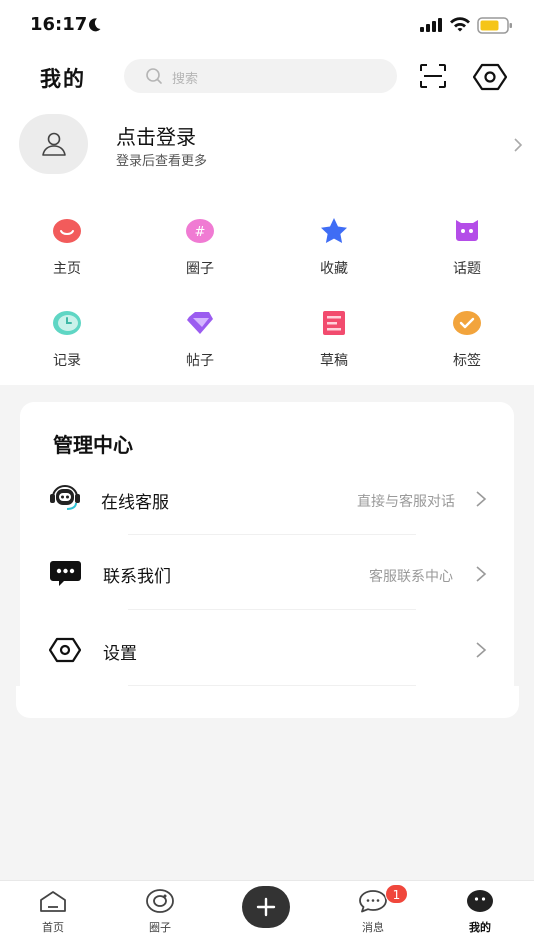  Describe the element at coordinates (67, 269) in the screenshot. I see `shortcut-label: 主页` at that location.